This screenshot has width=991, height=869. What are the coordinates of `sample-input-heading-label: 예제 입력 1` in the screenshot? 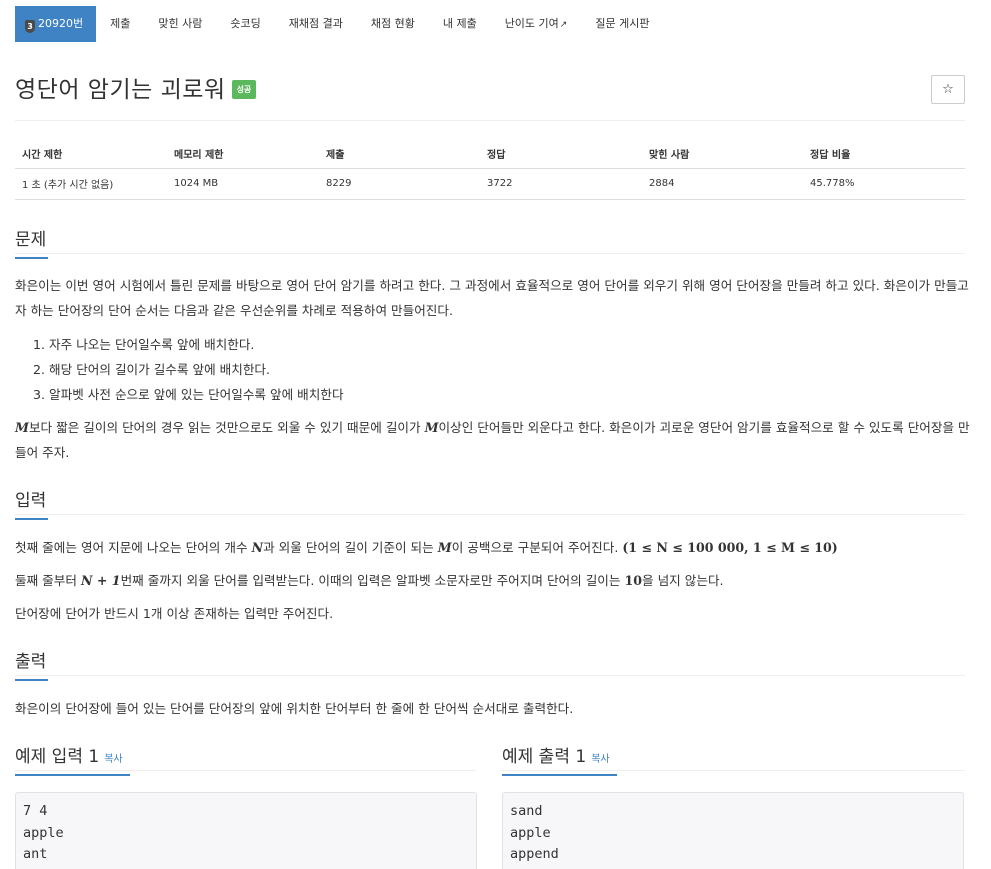 It's located at (57, 757).